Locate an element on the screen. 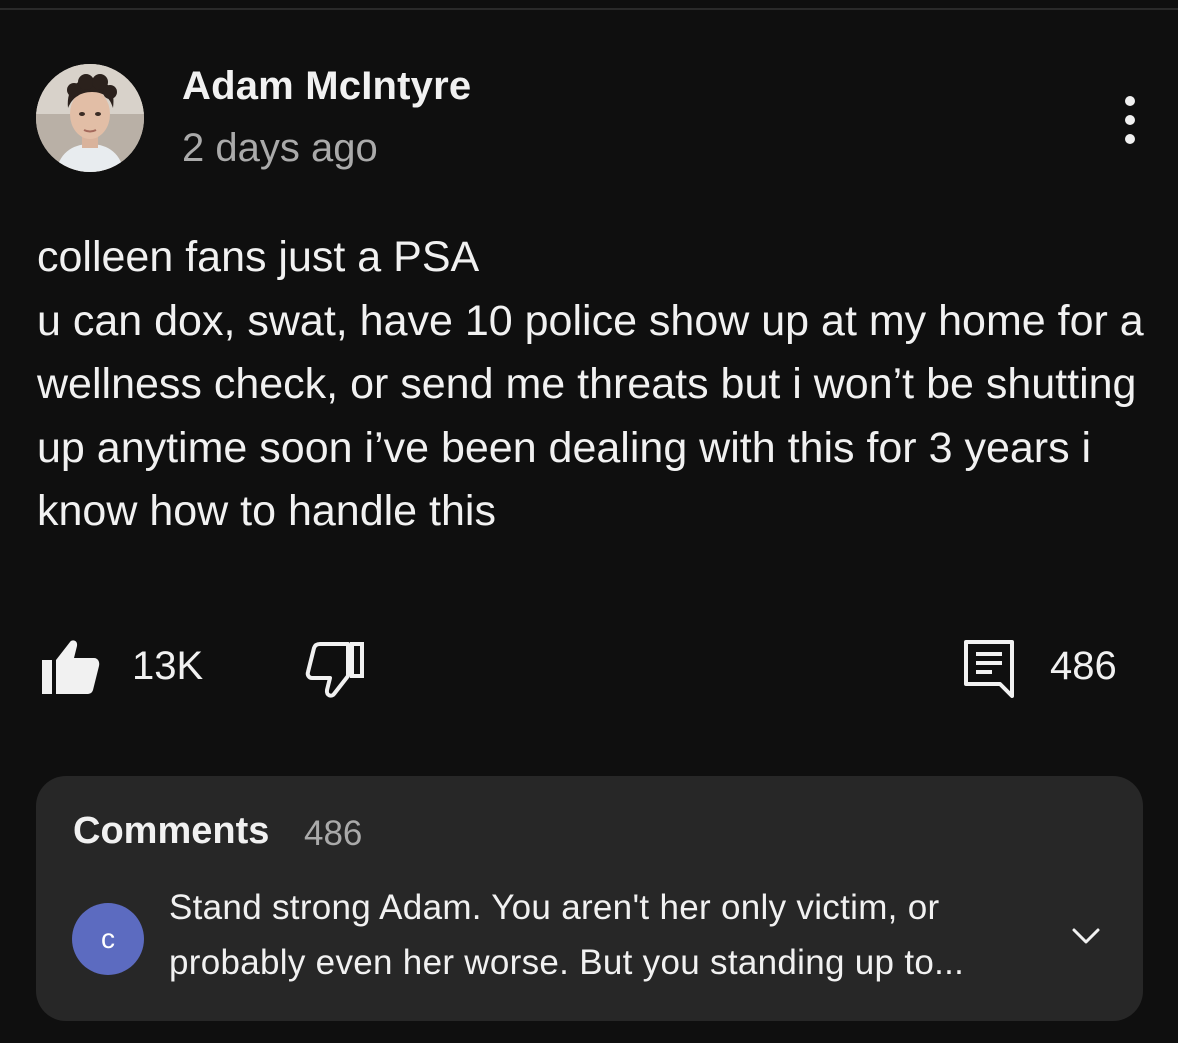 This screenshot has height=1043, width=1178. post-body-line: colleen fans just a PSA is located at coordinates (258, 257).